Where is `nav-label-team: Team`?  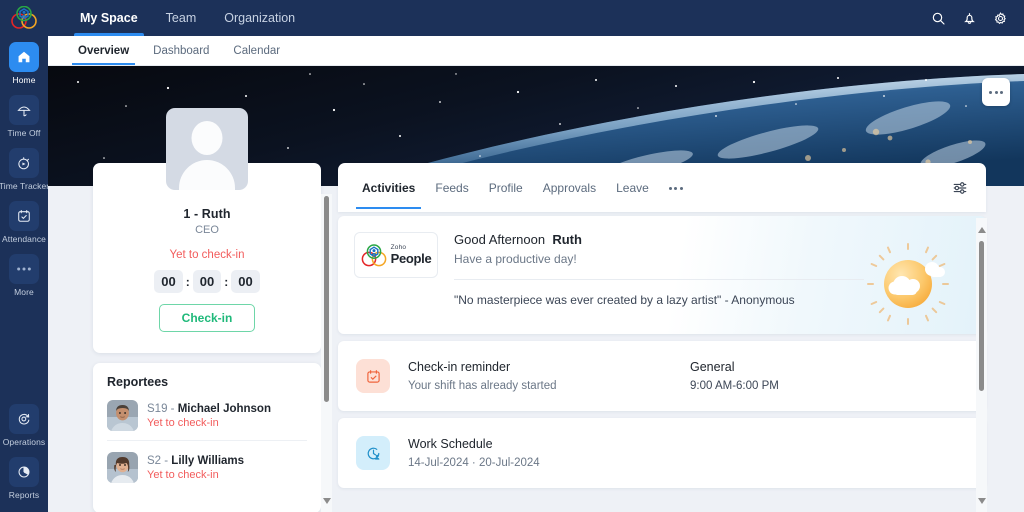
nav-label-team: Team is located at coordinates (181, 18).